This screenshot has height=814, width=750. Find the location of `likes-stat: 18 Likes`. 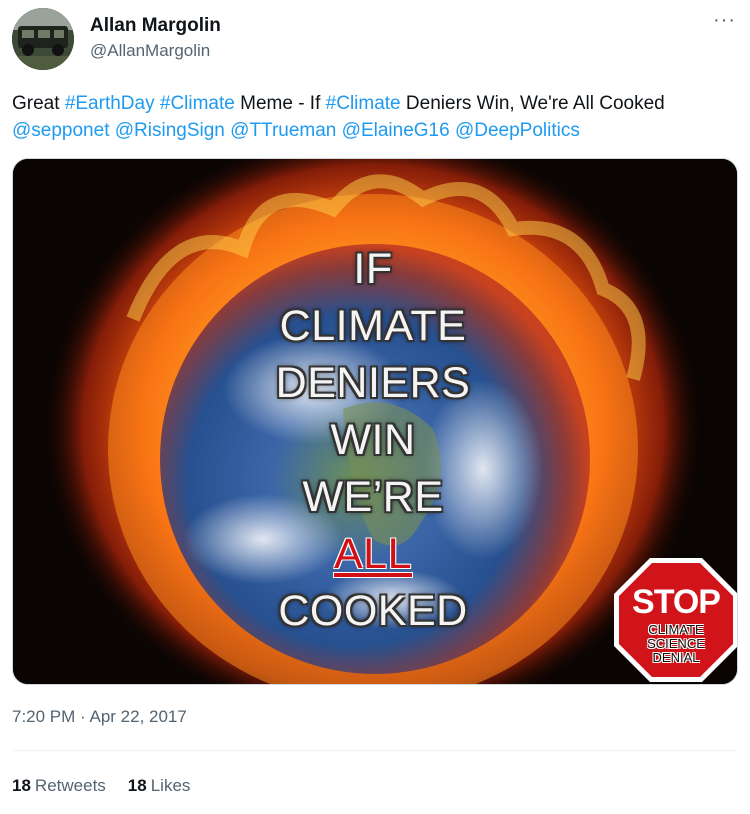

likes-stat: 18 Likes is located at coordinates (159, 786).